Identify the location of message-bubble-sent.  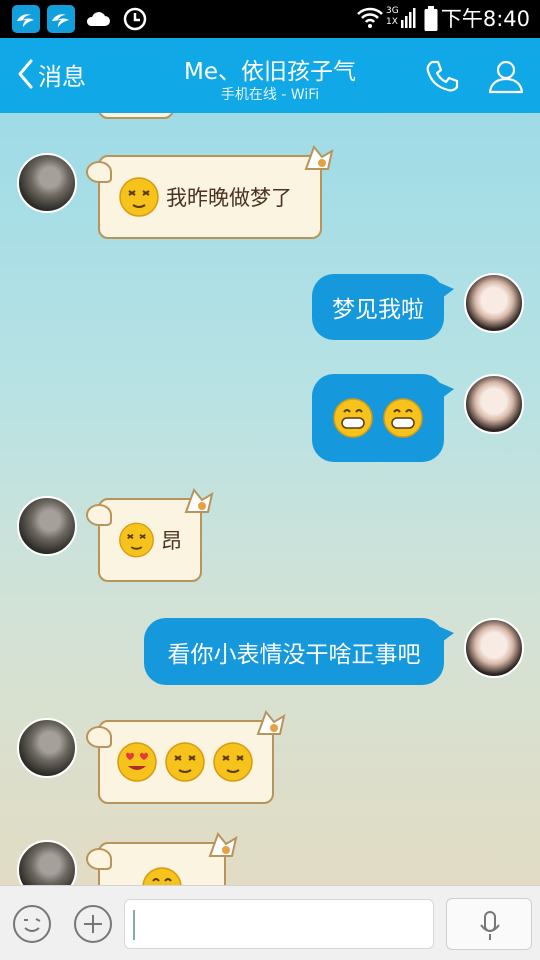
(383, 418).